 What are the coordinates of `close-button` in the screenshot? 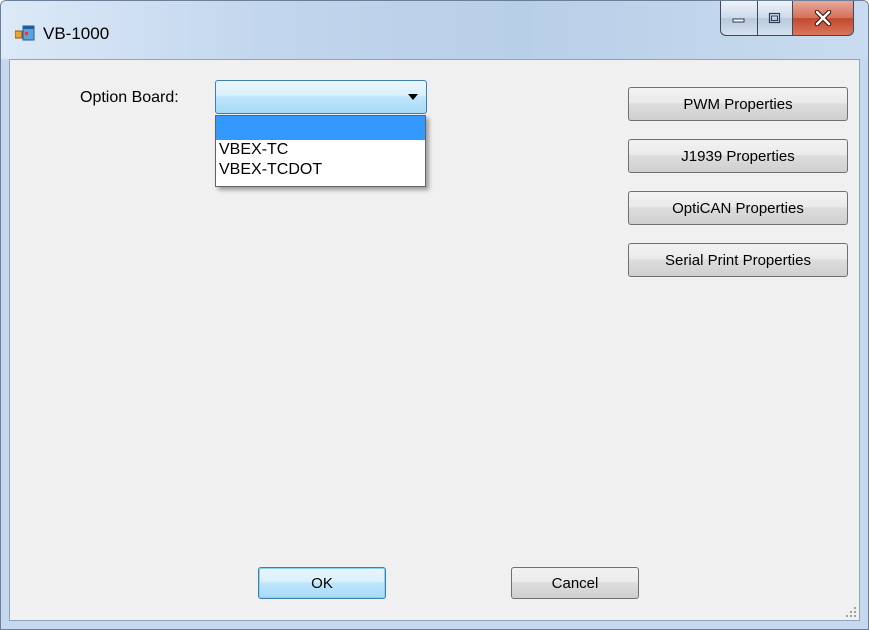 It's located at (823, 18).